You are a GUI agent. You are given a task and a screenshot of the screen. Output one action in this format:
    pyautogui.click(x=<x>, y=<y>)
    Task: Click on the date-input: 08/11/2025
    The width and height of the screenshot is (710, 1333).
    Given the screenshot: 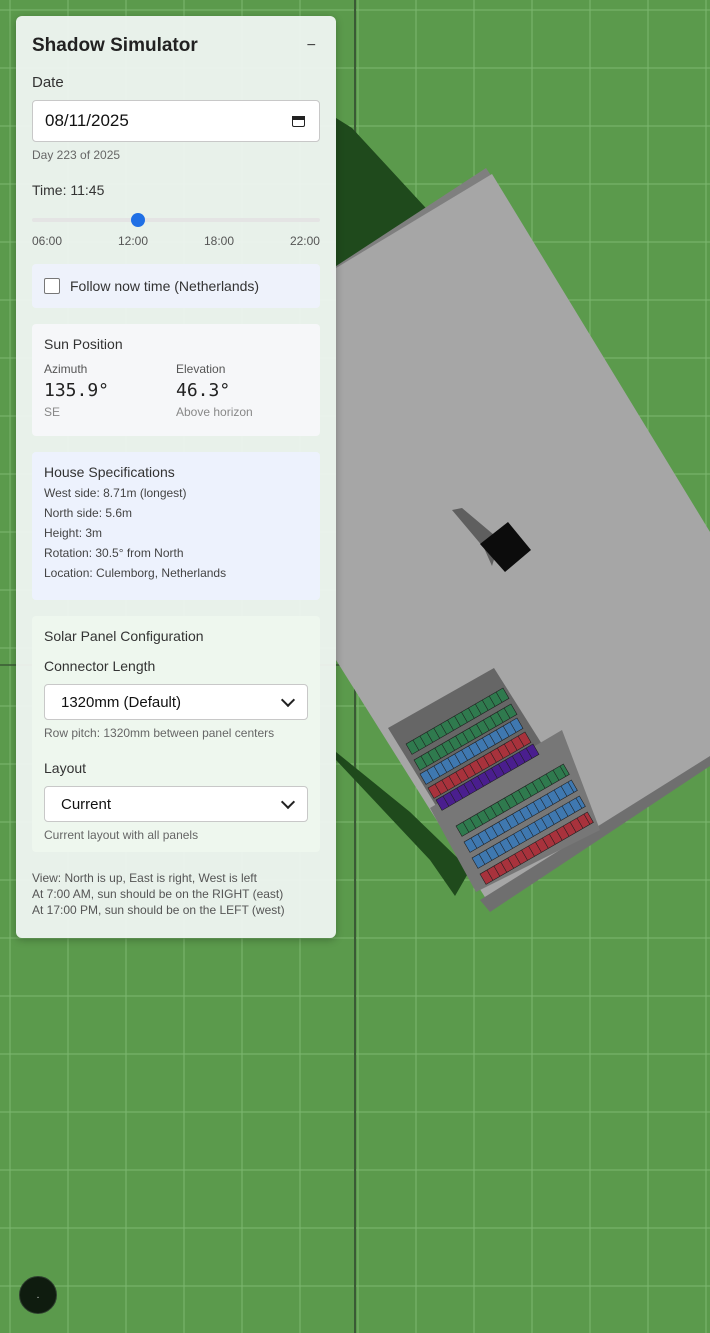 What is the action you would take?
    pyautogui.click(x=176, y=121)
    